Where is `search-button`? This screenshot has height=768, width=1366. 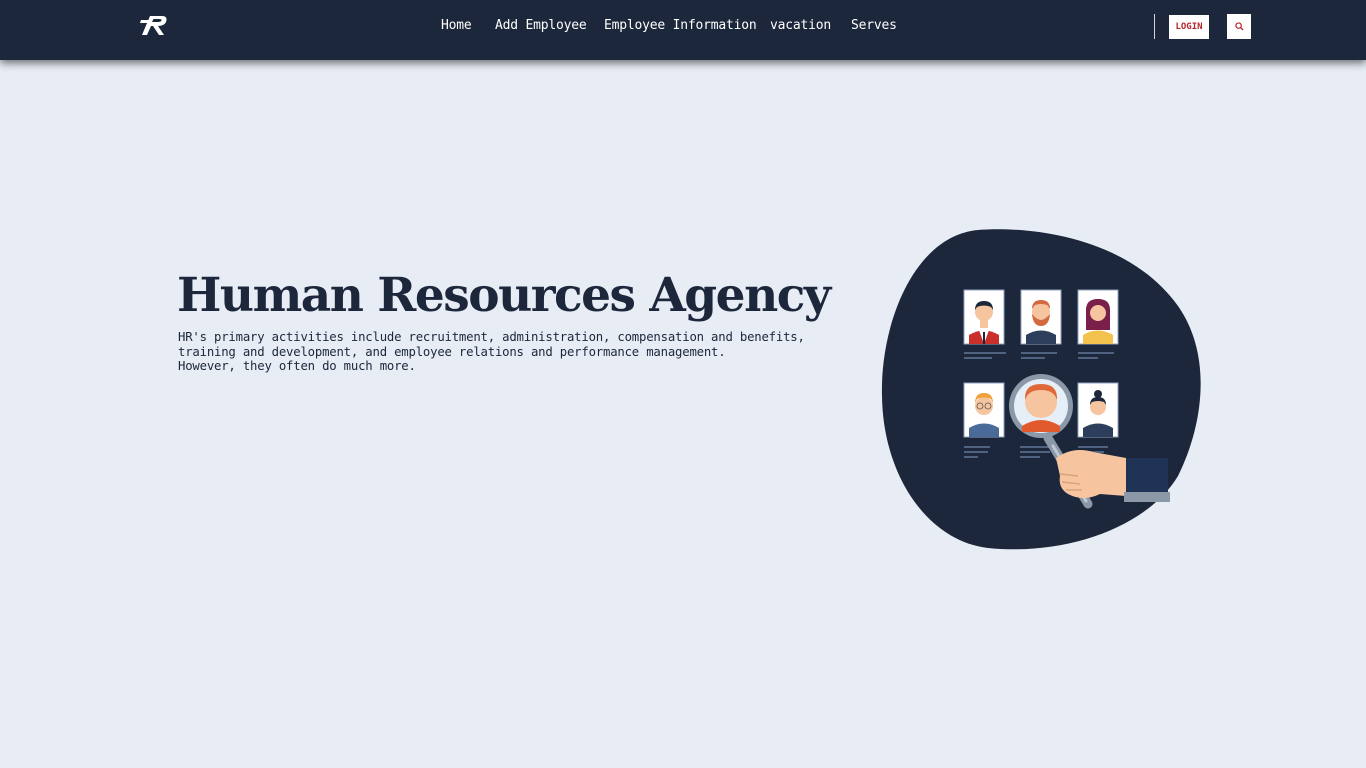
search-button is located at coordinates (1239, 26).